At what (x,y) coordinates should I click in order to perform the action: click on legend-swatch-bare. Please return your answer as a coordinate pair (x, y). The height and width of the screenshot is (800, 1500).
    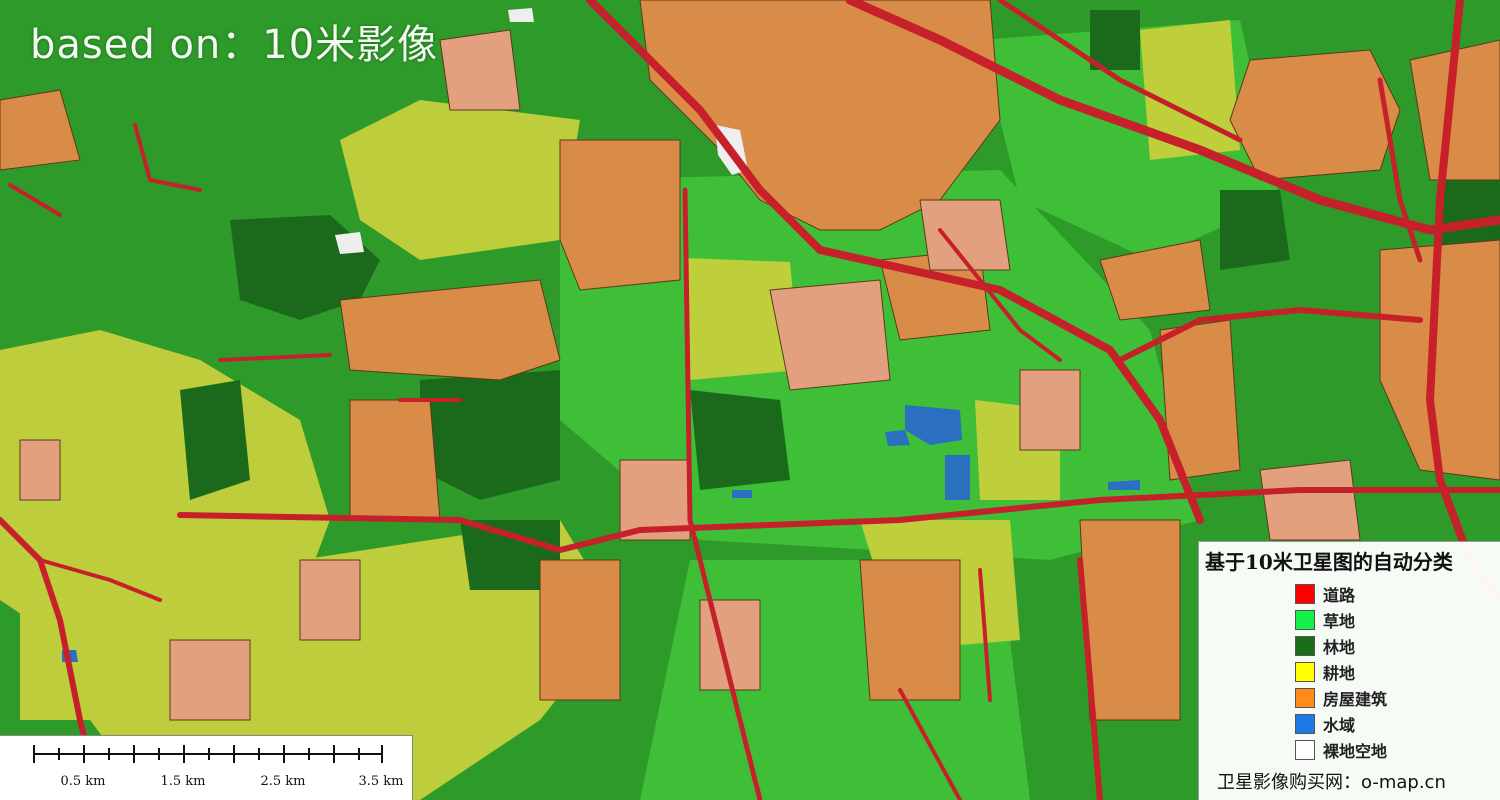
    Looking at the image, I should click on (1305, 750).